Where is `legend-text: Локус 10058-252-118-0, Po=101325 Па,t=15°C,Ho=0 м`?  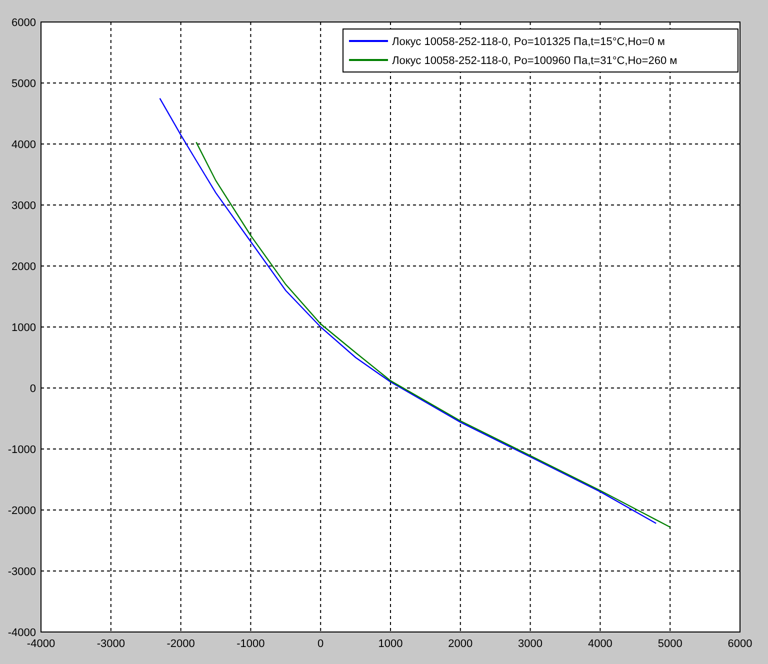
legend-text: Локус 10058-252-118-0, Po=101325 Па,t=15°C,Ho=0 м is located at coordinates (528, 42).